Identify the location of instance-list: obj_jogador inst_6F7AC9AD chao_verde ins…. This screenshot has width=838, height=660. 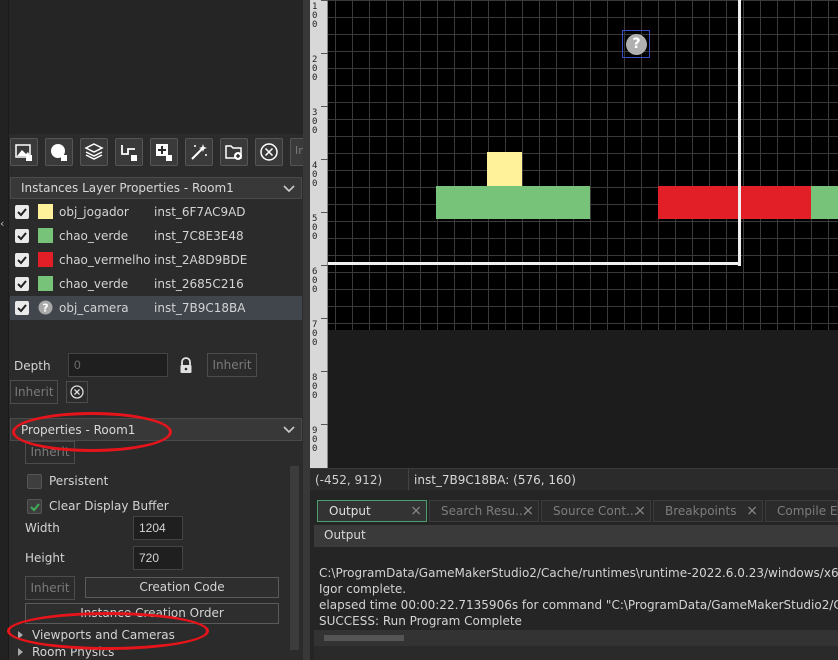
(156, 261).